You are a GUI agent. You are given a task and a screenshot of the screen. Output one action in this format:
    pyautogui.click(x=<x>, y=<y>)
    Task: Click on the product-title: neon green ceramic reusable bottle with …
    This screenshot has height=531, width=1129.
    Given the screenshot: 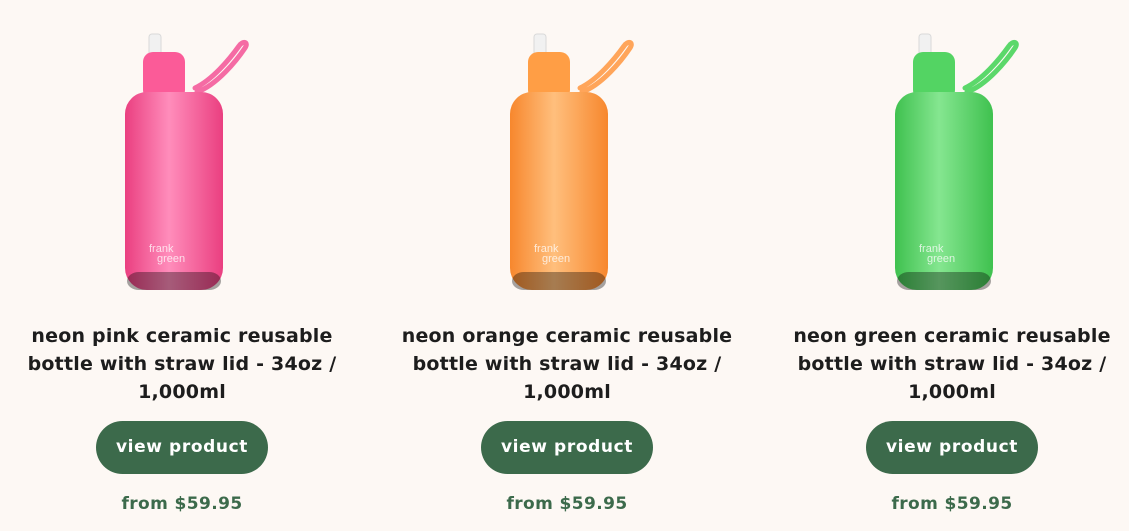 What is the action you would take?
    pyautogui.click(x=950, y=364)
    